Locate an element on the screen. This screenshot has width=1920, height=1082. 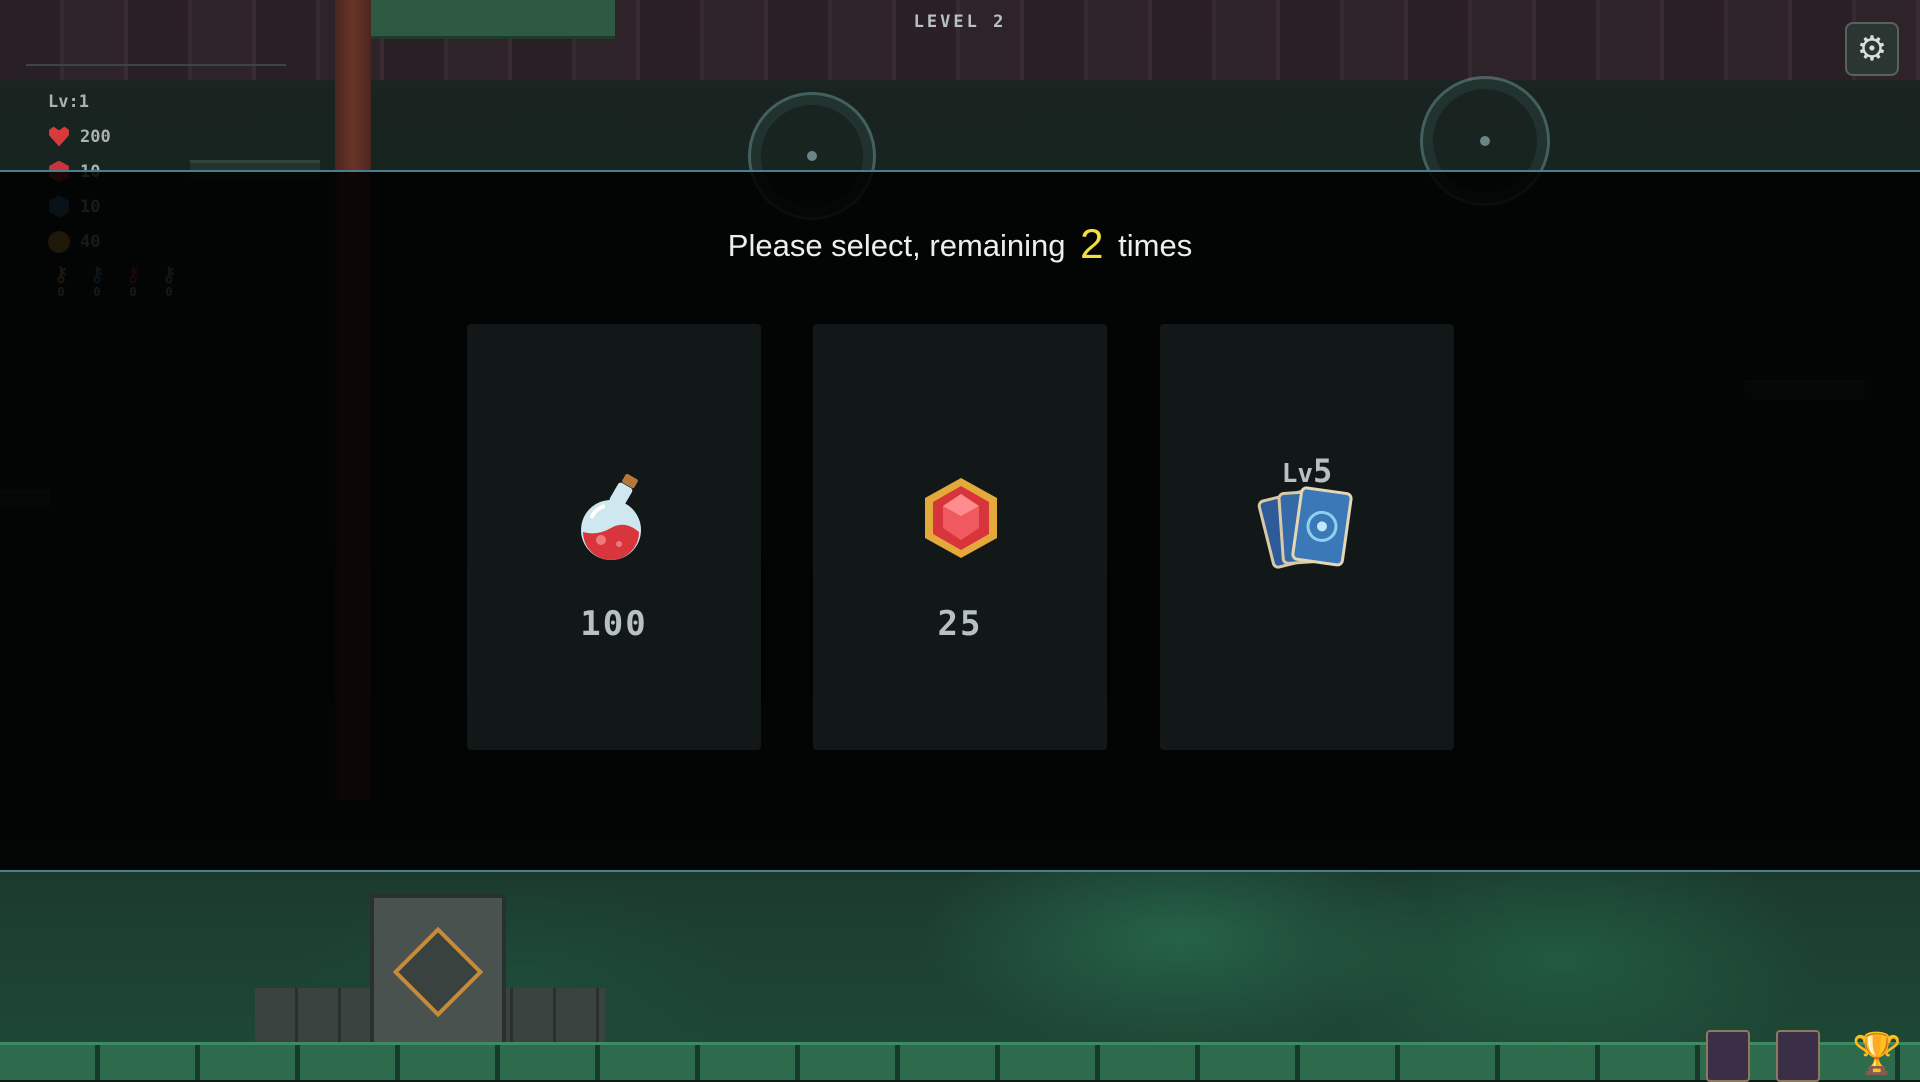
card-deck-icon is located at coordinates (1305, 527).